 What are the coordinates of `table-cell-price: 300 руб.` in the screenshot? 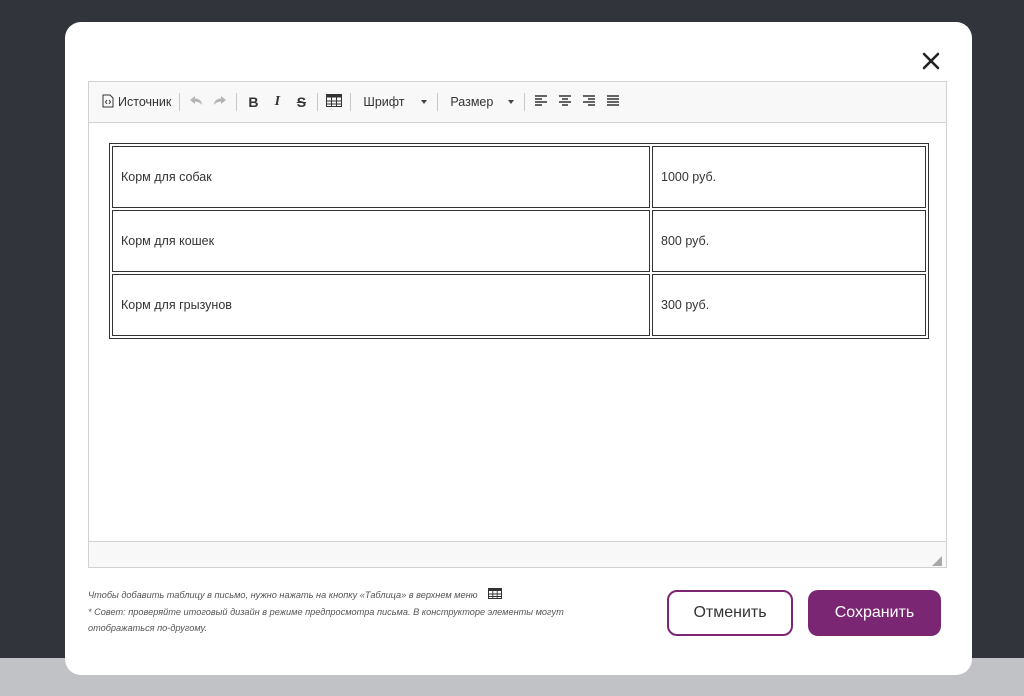 It's located at (789, 305).